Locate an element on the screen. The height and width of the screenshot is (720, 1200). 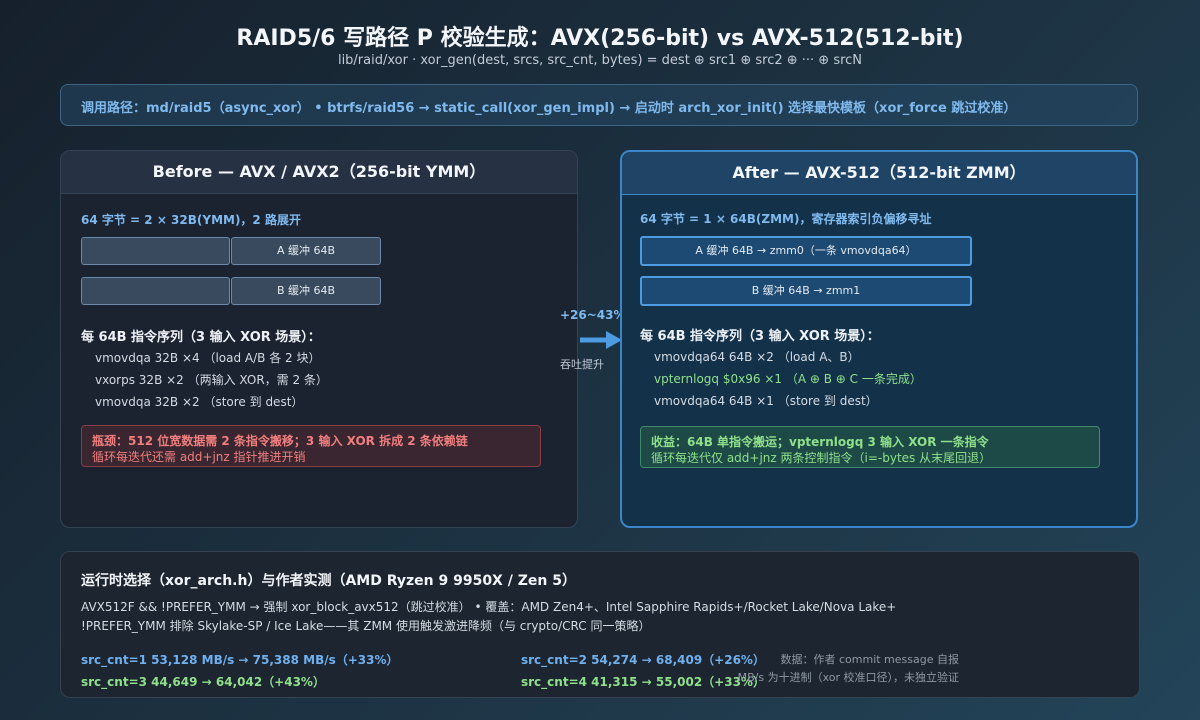
benefit-line-1: 收益：64B 单指令搬运；vpternlogq 3 输入 XOR 一条指令 is located at coordinates (820, 442).